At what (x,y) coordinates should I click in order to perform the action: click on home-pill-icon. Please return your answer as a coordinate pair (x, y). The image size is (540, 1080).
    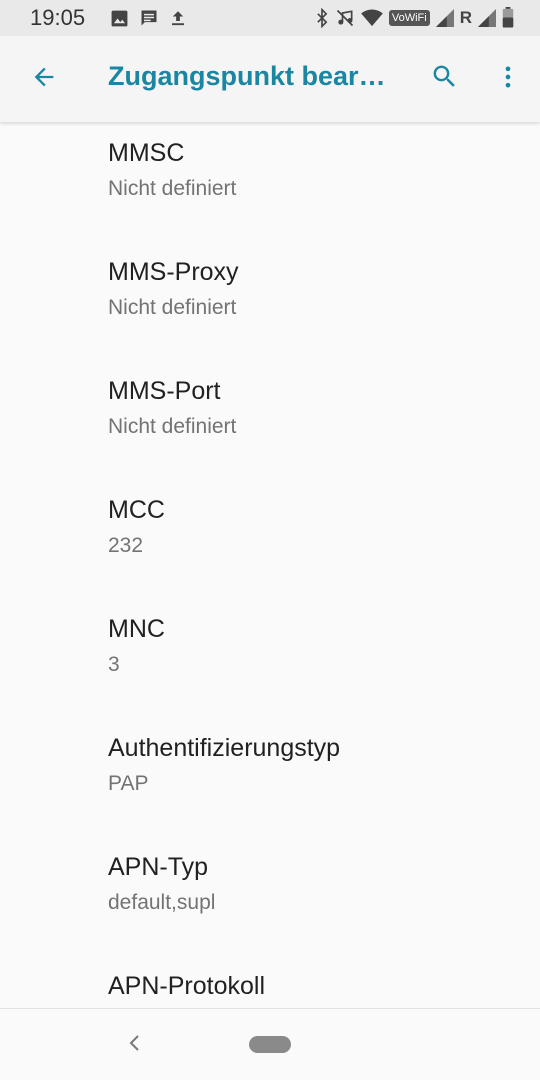
    Looking at the image, I should click on (270, 1044).